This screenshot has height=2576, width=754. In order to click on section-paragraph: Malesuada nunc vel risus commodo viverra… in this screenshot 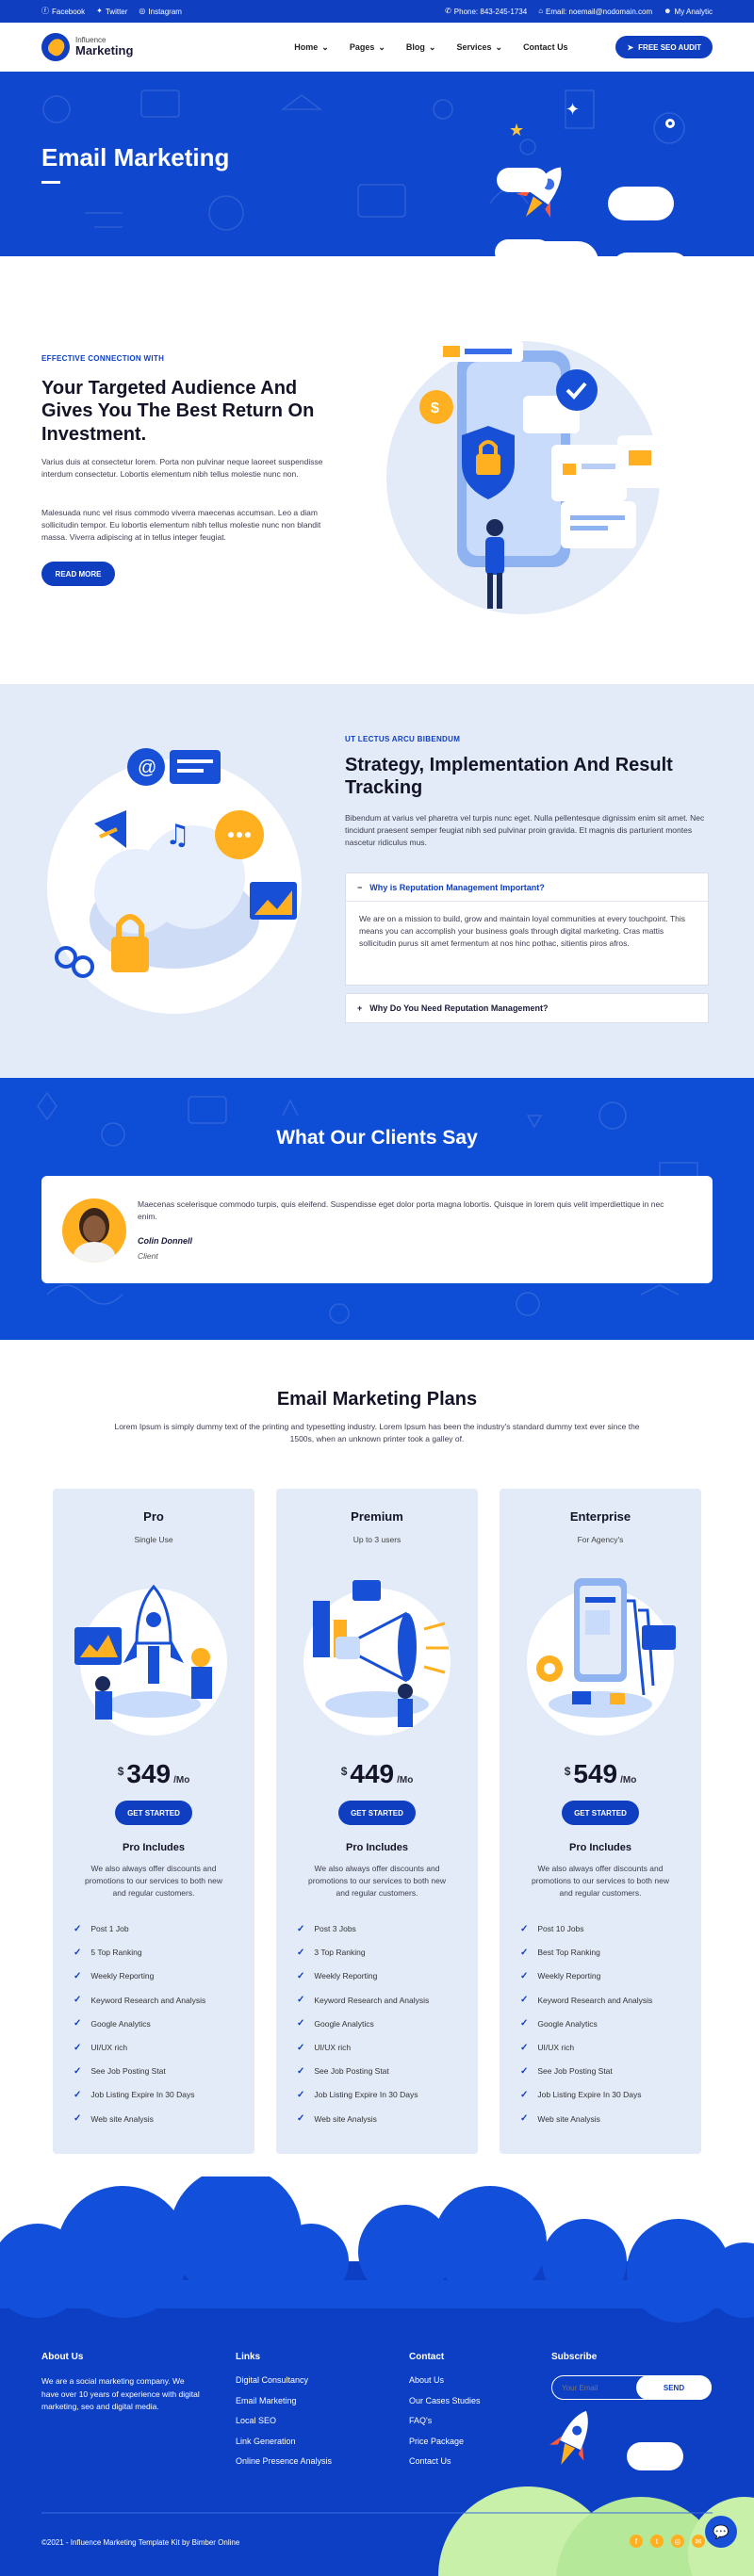, I will do `click(181, 525)`.